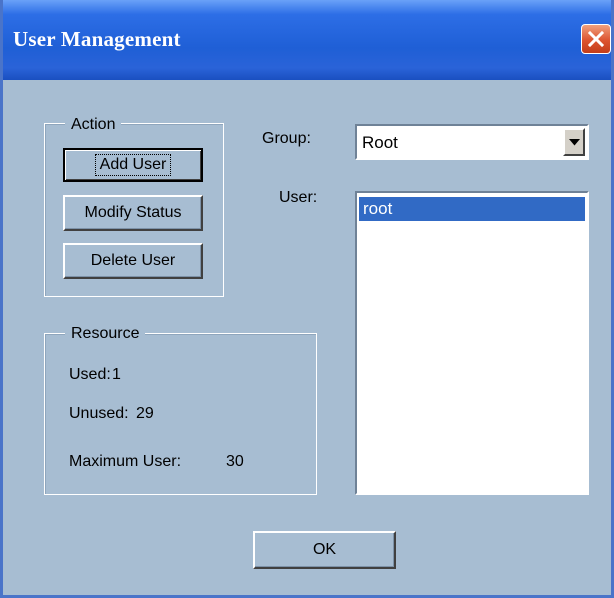 Image resolution: width=614 pixels, height=598 pixels. What do you see at coordinates (472, 209) in the screenshot?
I see `user-list-item-root: root` at bounding box center [472, 209].